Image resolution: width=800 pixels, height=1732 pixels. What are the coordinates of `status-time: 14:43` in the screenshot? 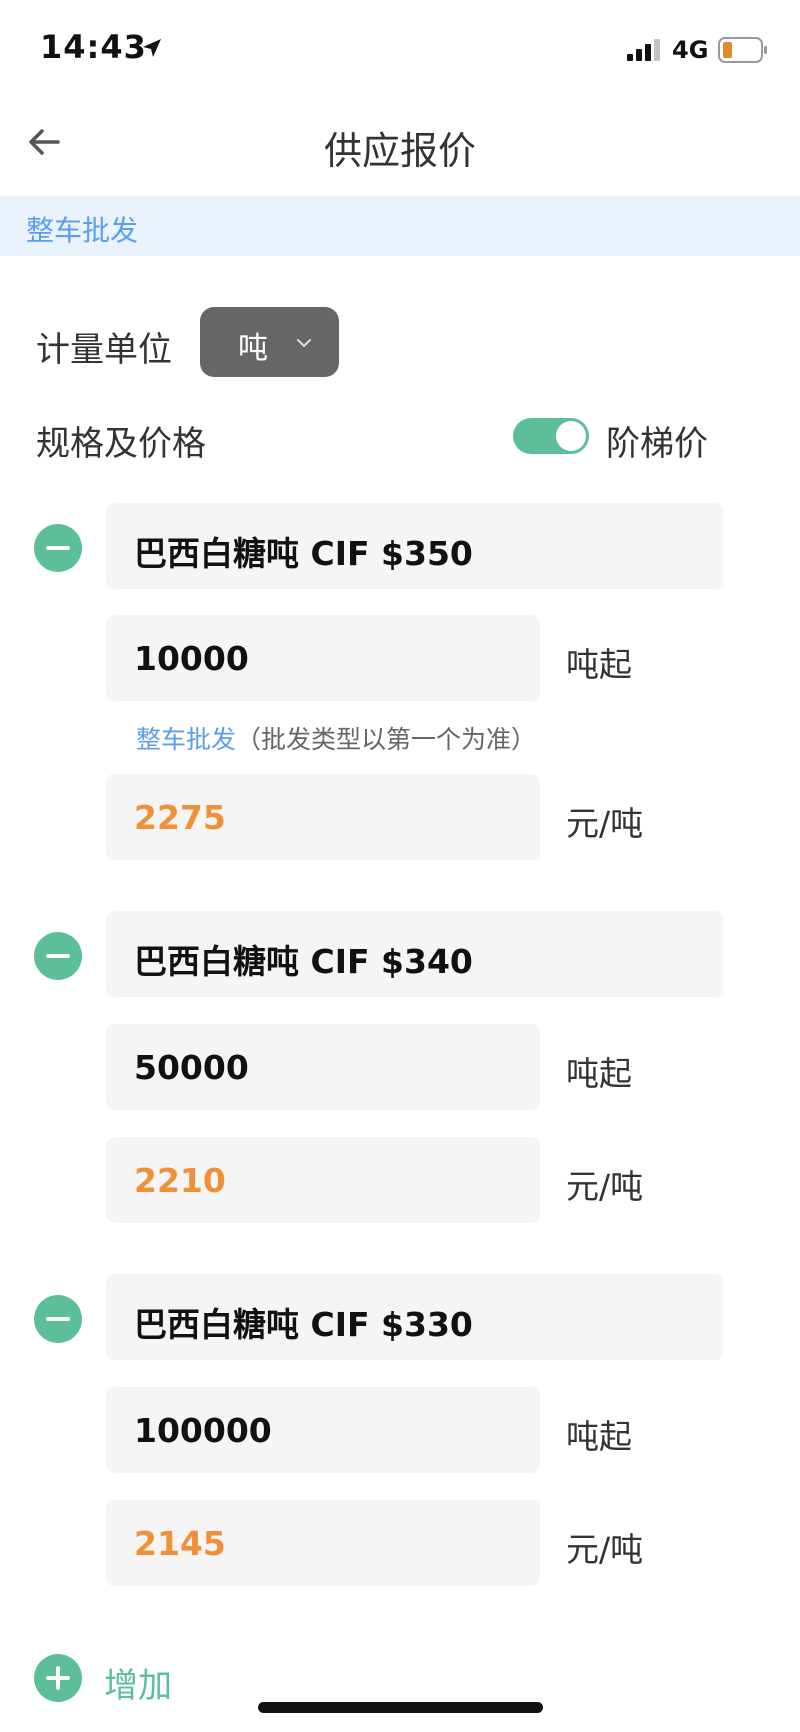 It's located at (93, 47).